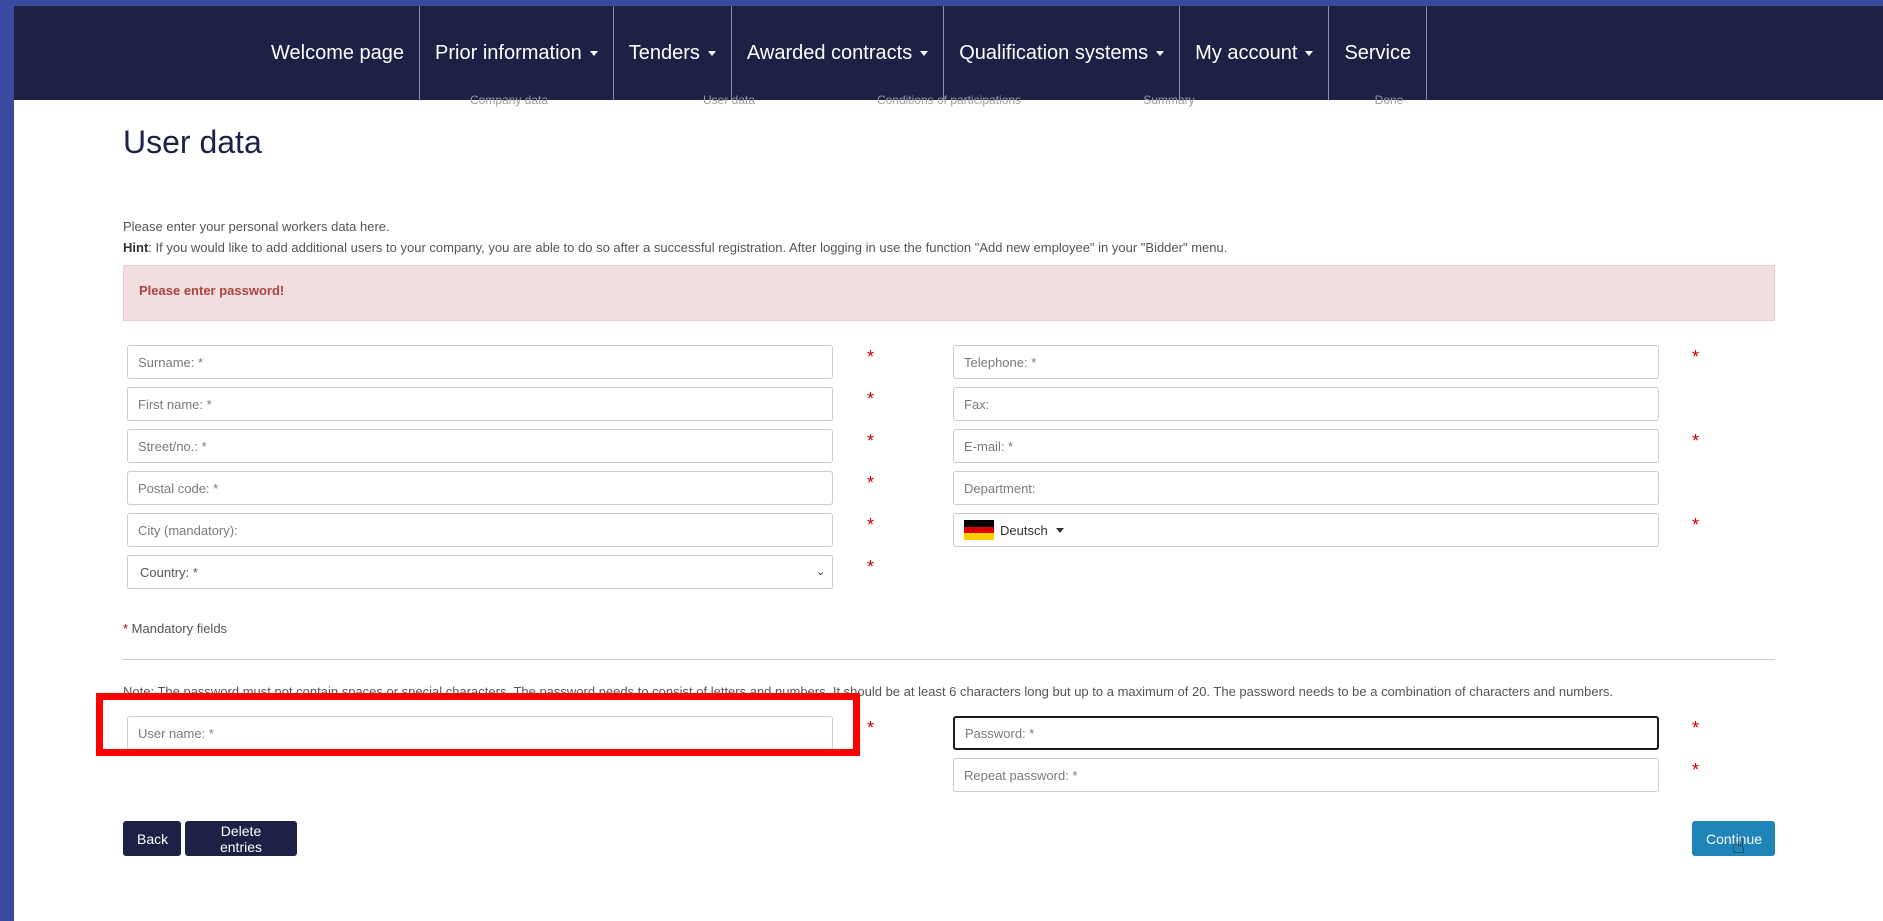 The width and height of the screenshot is (1883, 921). I want to click on nav-tenders: Tenders, so click(673, 53).